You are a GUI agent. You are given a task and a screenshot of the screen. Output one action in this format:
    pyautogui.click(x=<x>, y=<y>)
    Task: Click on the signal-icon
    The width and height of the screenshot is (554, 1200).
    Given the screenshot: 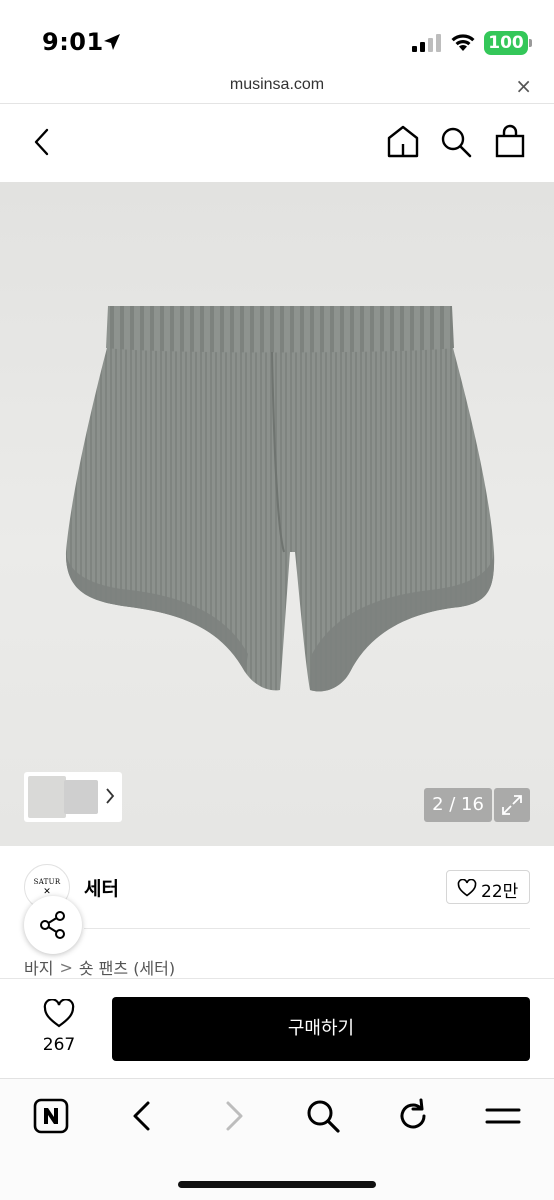 What is the action you would take?
    pyautogui.click(x=426, y=43)
    